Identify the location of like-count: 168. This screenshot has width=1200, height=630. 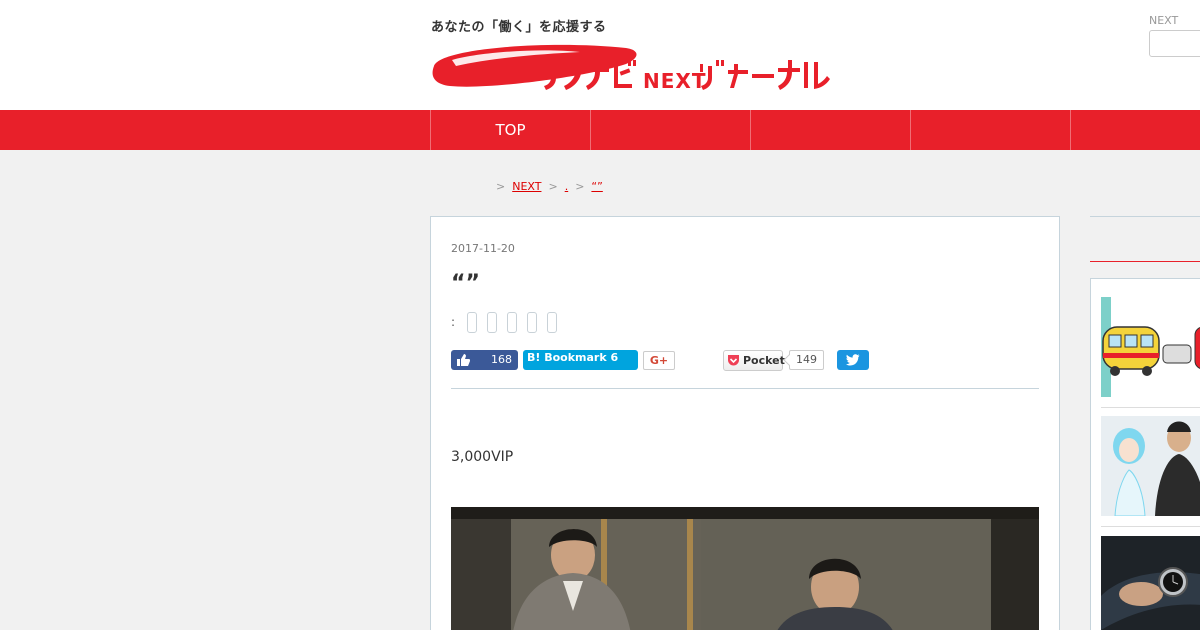
(501, 359).